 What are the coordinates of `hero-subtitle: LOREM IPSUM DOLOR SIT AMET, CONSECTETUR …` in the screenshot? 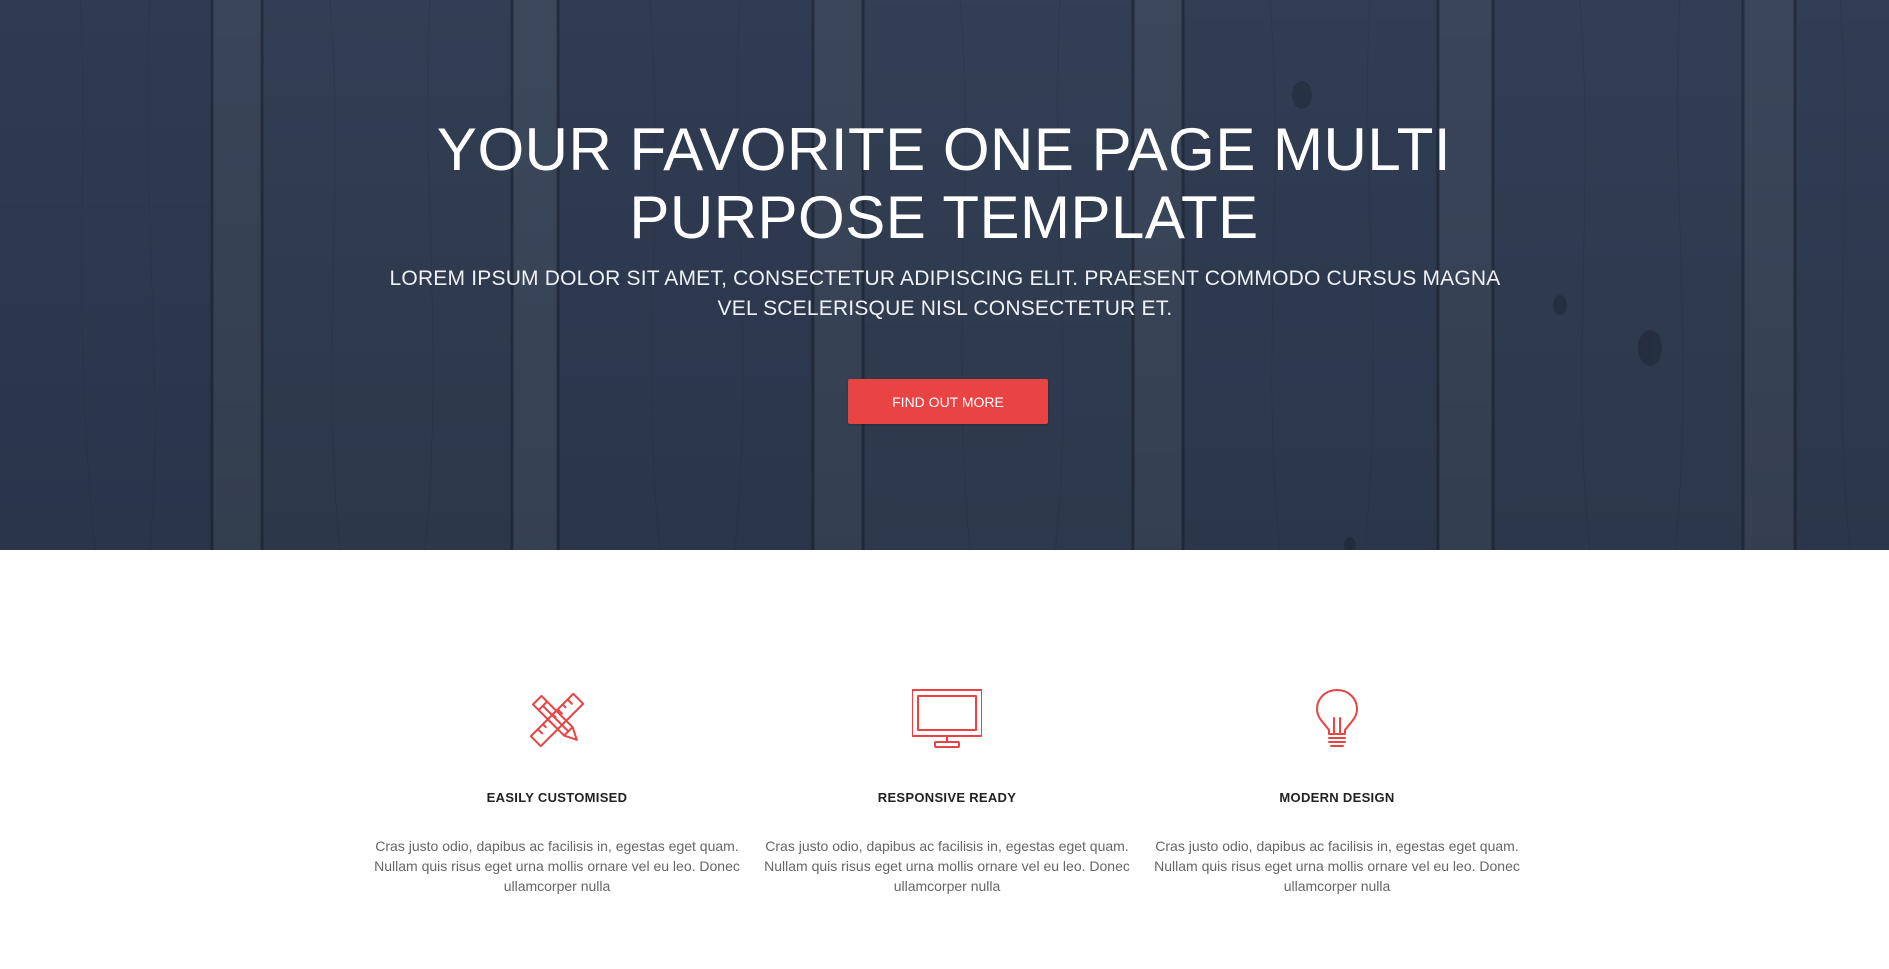 It's located at (945, 293).